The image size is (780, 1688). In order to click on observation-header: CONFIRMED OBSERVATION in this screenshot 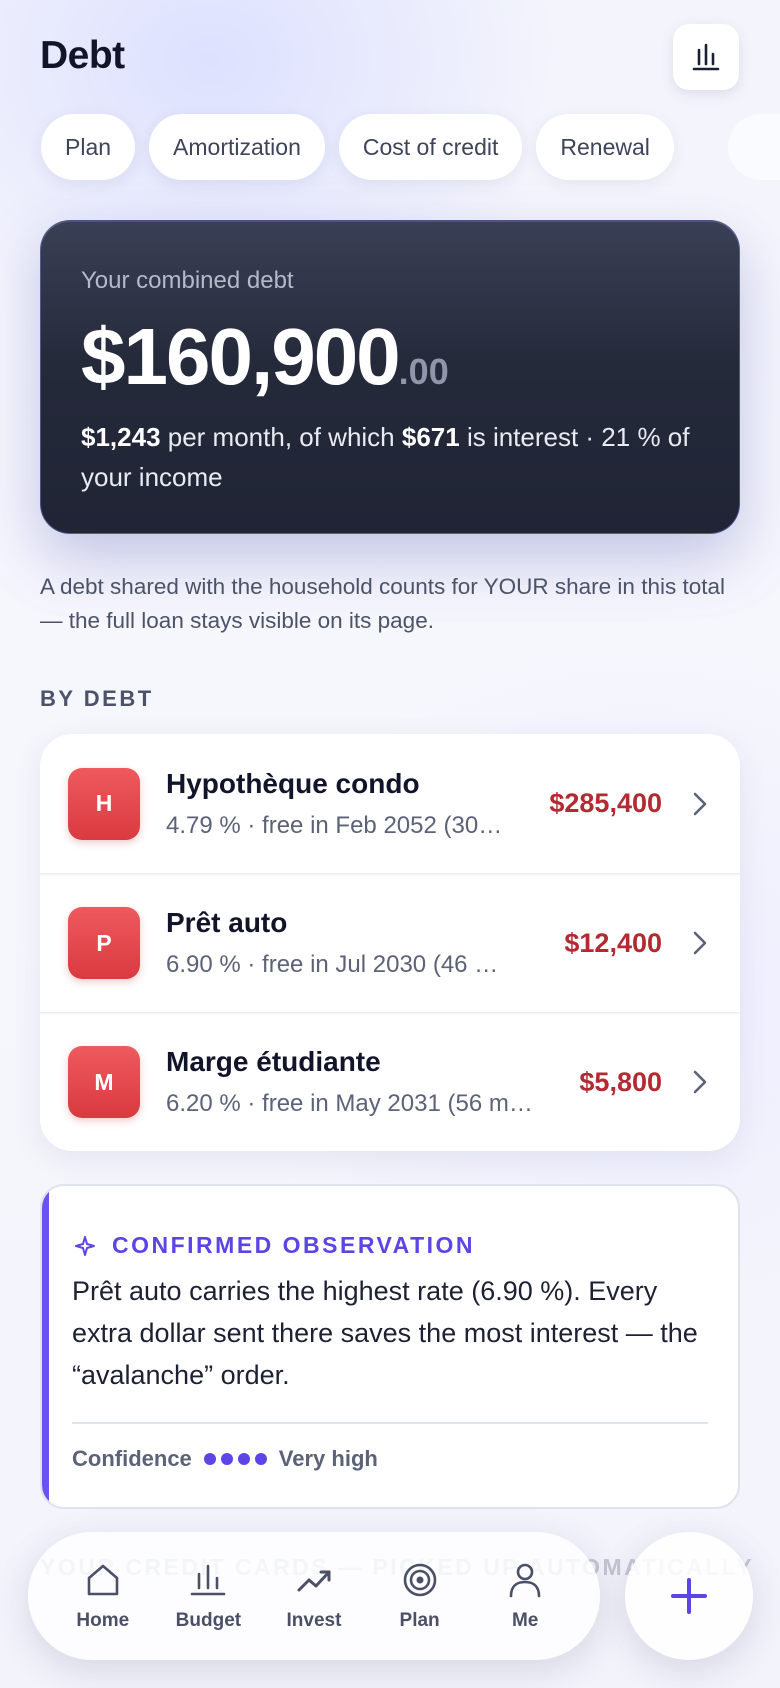, I will do `click(274, 1245)`.